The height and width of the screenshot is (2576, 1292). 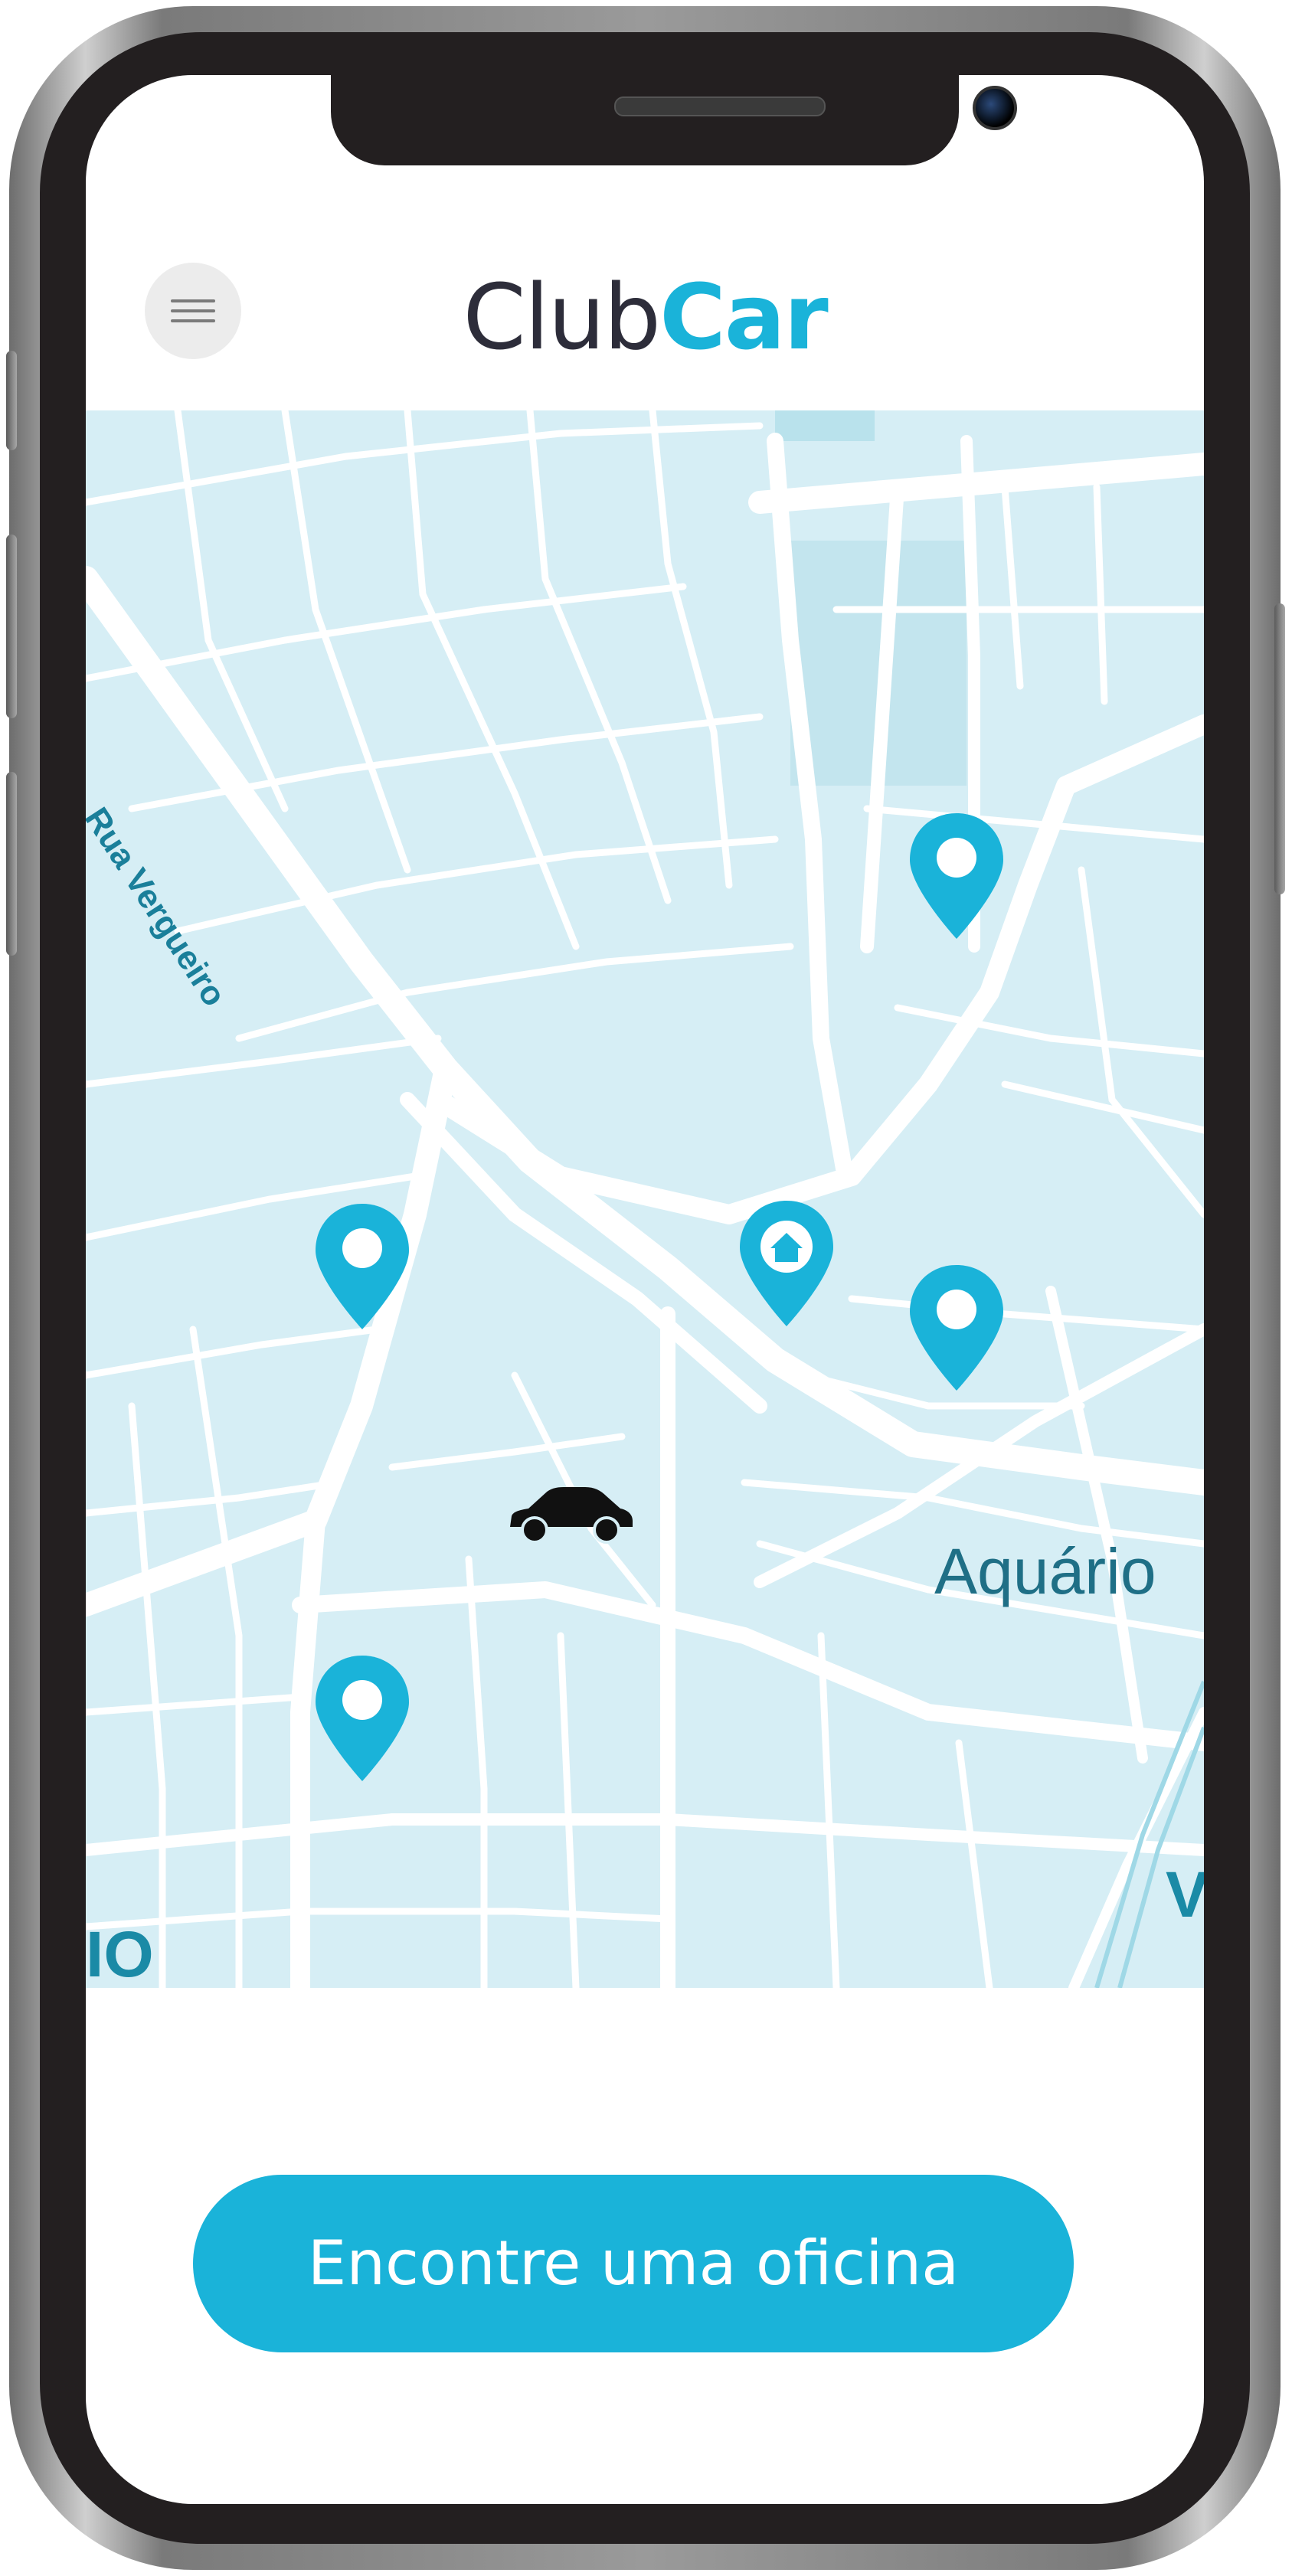 What do you see at coordinates (743, 317) in the screenshot?
I see `logo-text-car: Car` at bounding box center [743, 317].